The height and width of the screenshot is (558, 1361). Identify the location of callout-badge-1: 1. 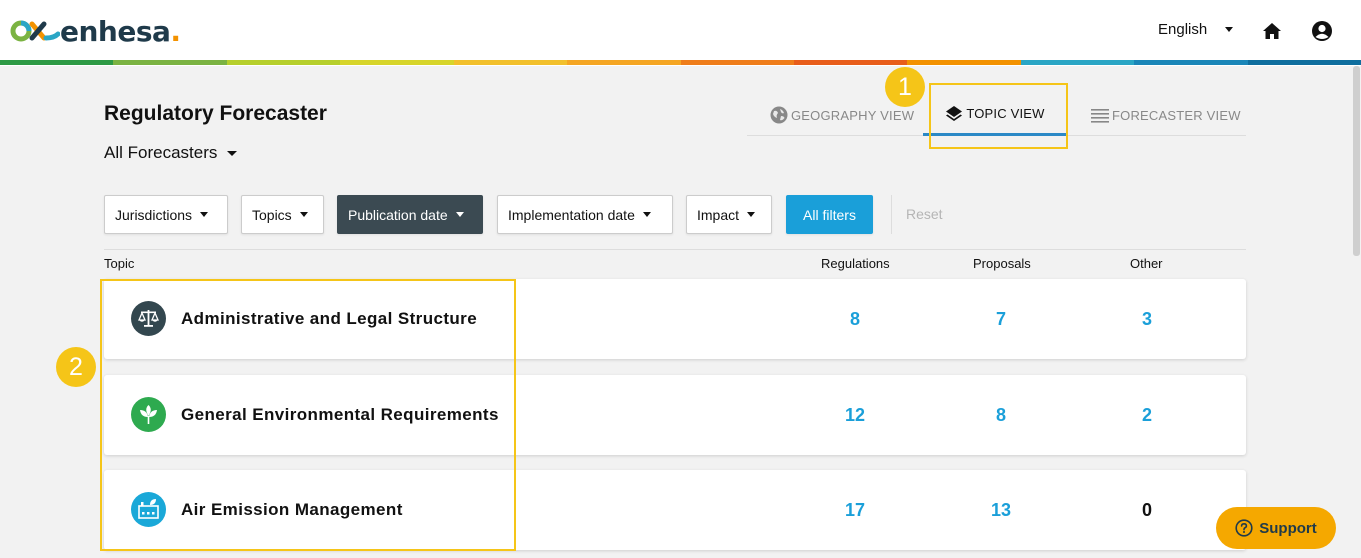
(905, 87).